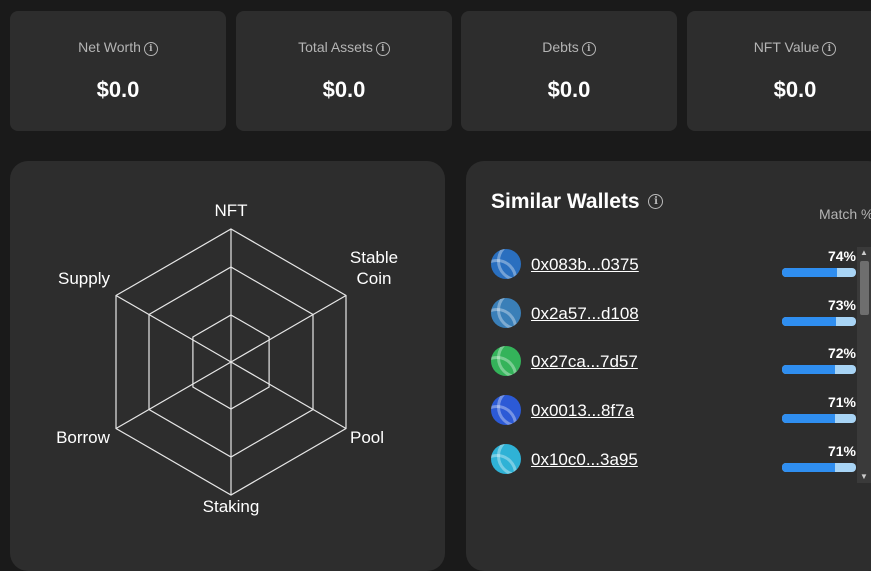 Image resolution: width=871 pixels, height=571 pixels. I want to click on stat-label-text: NFT Value, so click(786, 47).